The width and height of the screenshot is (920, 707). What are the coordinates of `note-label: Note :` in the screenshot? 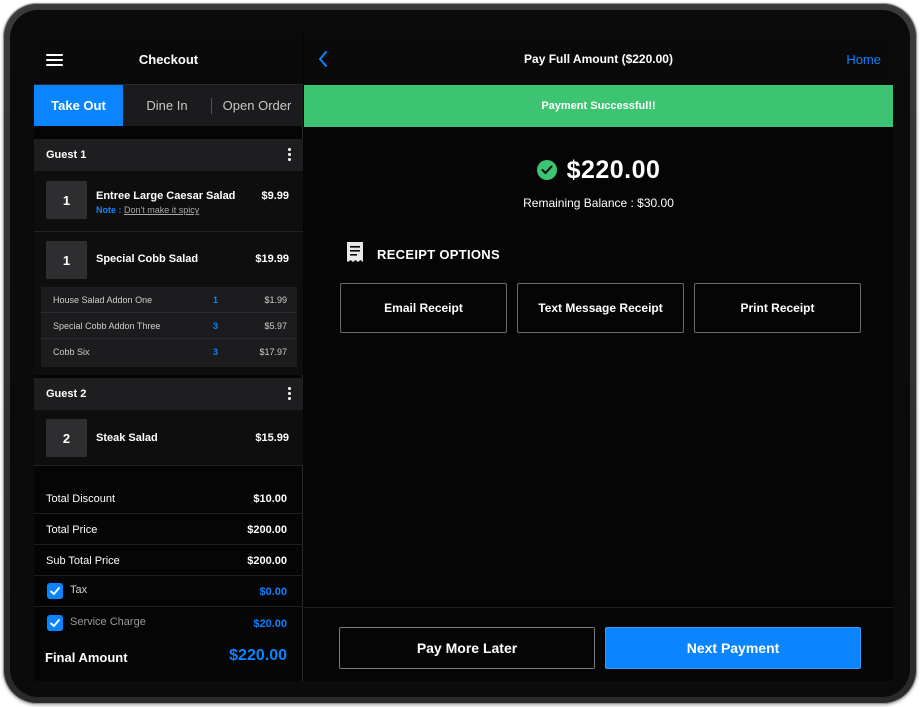 It's located at (109, 210).